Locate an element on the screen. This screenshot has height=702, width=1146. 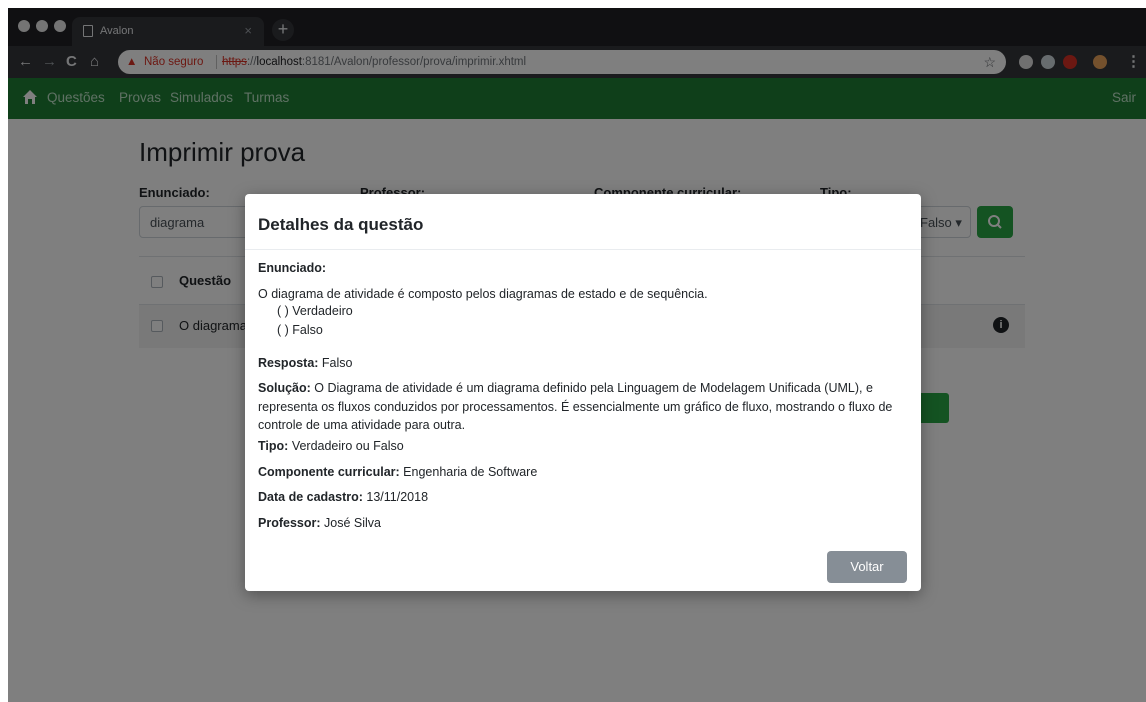
resposta-field: Resposta: Falso is located at coordinates (305, 363).